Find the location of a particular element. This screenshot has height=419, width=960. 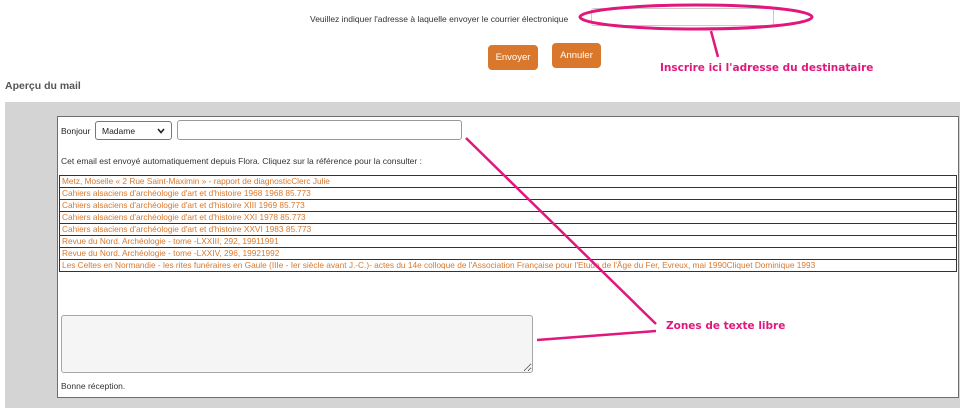

free-text-annotation: Zones de texte libre is located at coordinates (726, 326).